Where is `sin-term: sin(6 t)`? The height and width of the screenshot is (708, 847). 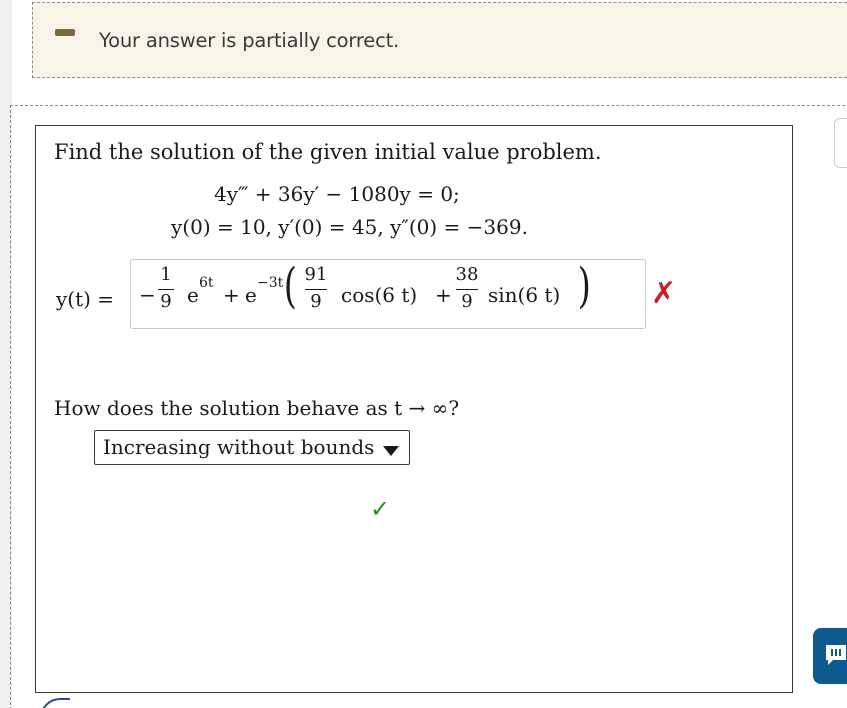
sin-term: sin(6 t) is located at coordinates (524, 295).